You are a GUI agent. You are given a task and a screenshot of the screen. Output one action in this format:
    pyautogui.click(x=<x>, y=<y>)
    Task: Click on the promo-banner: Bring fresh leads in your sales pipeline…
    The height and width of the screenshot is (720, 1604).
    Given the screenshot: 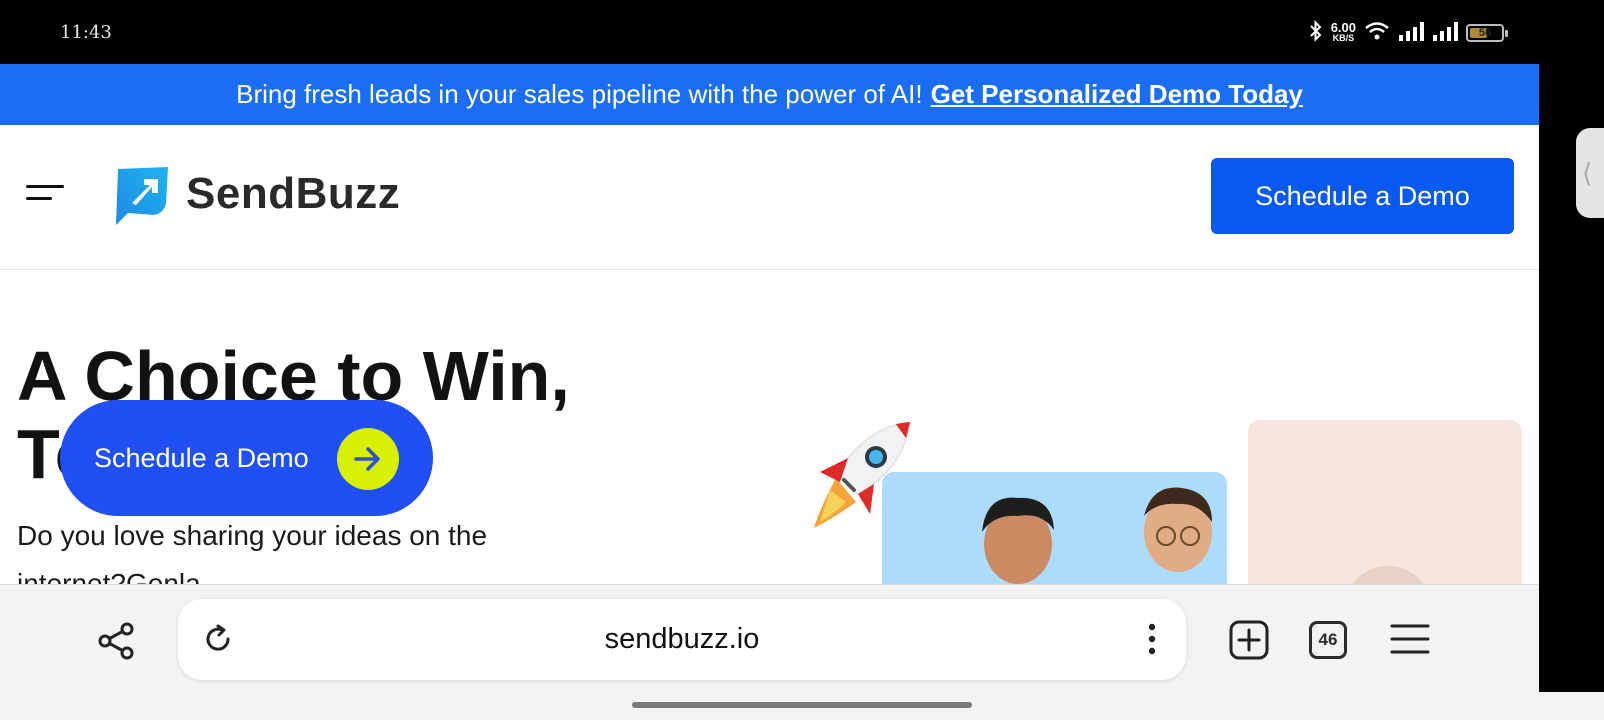 What is the action you would take?
    pyautogui.click(x=769, y=94)
    